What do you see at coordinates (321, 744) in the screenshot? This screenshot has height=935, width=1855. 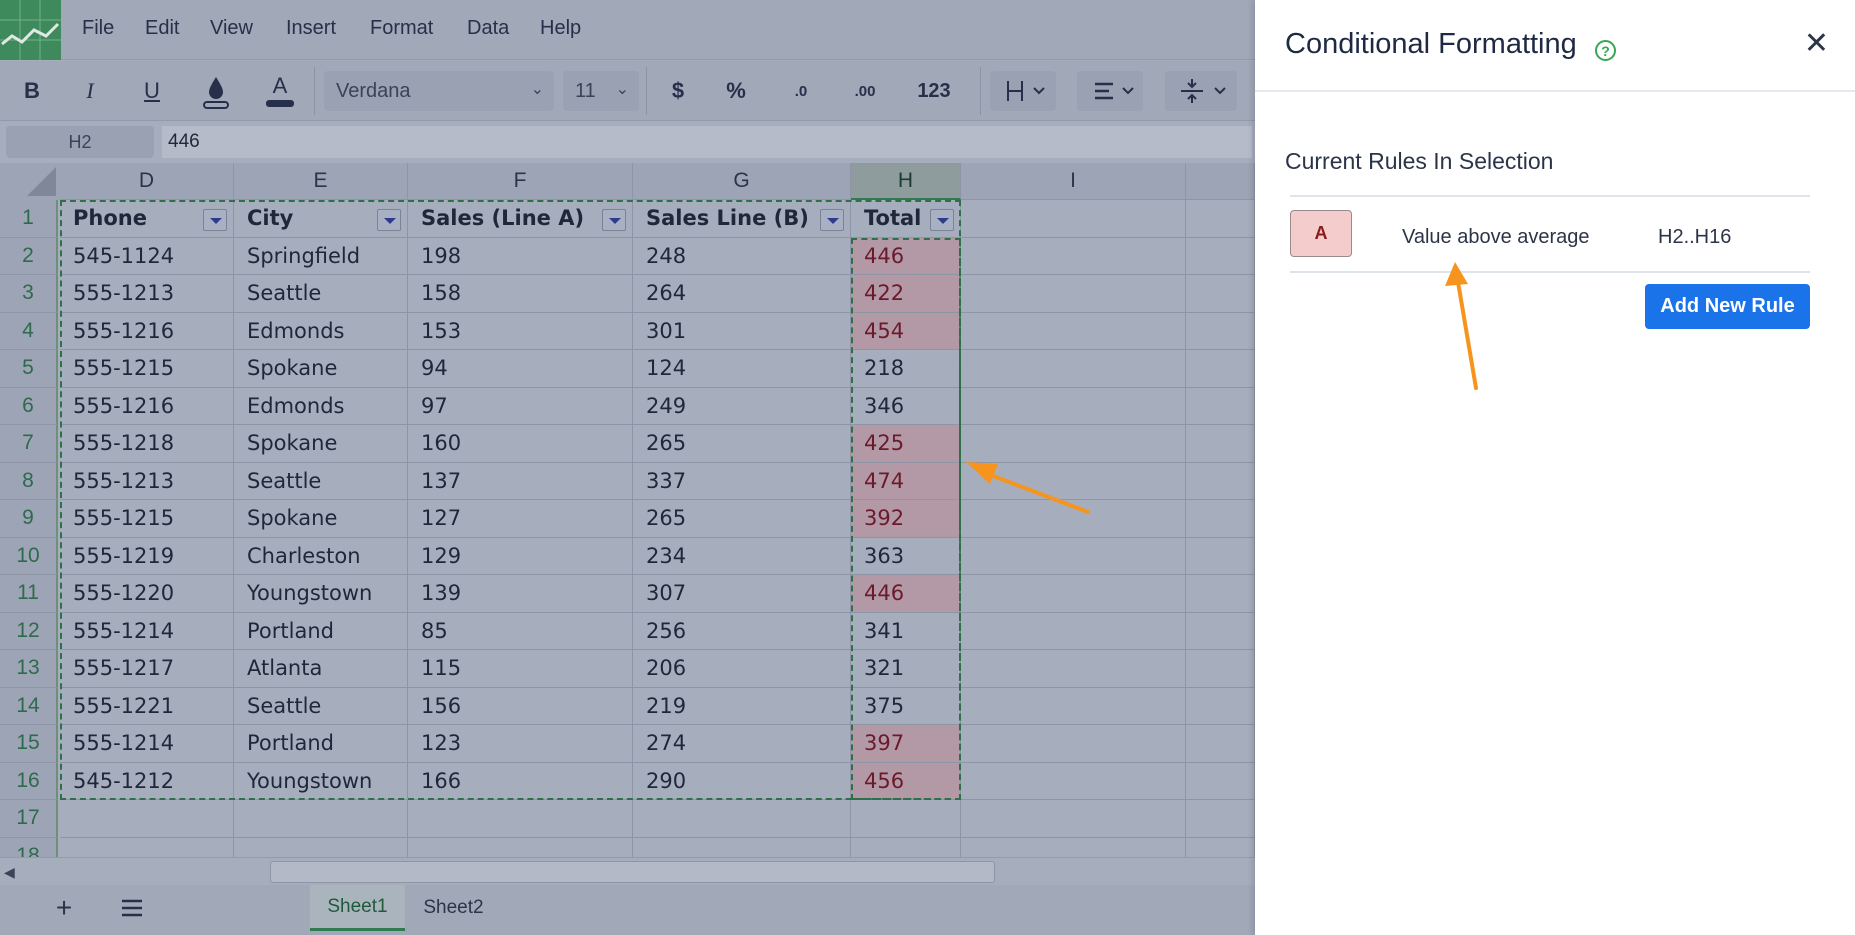 I see `table-cell: Portland` at bounding box center [321, 744].